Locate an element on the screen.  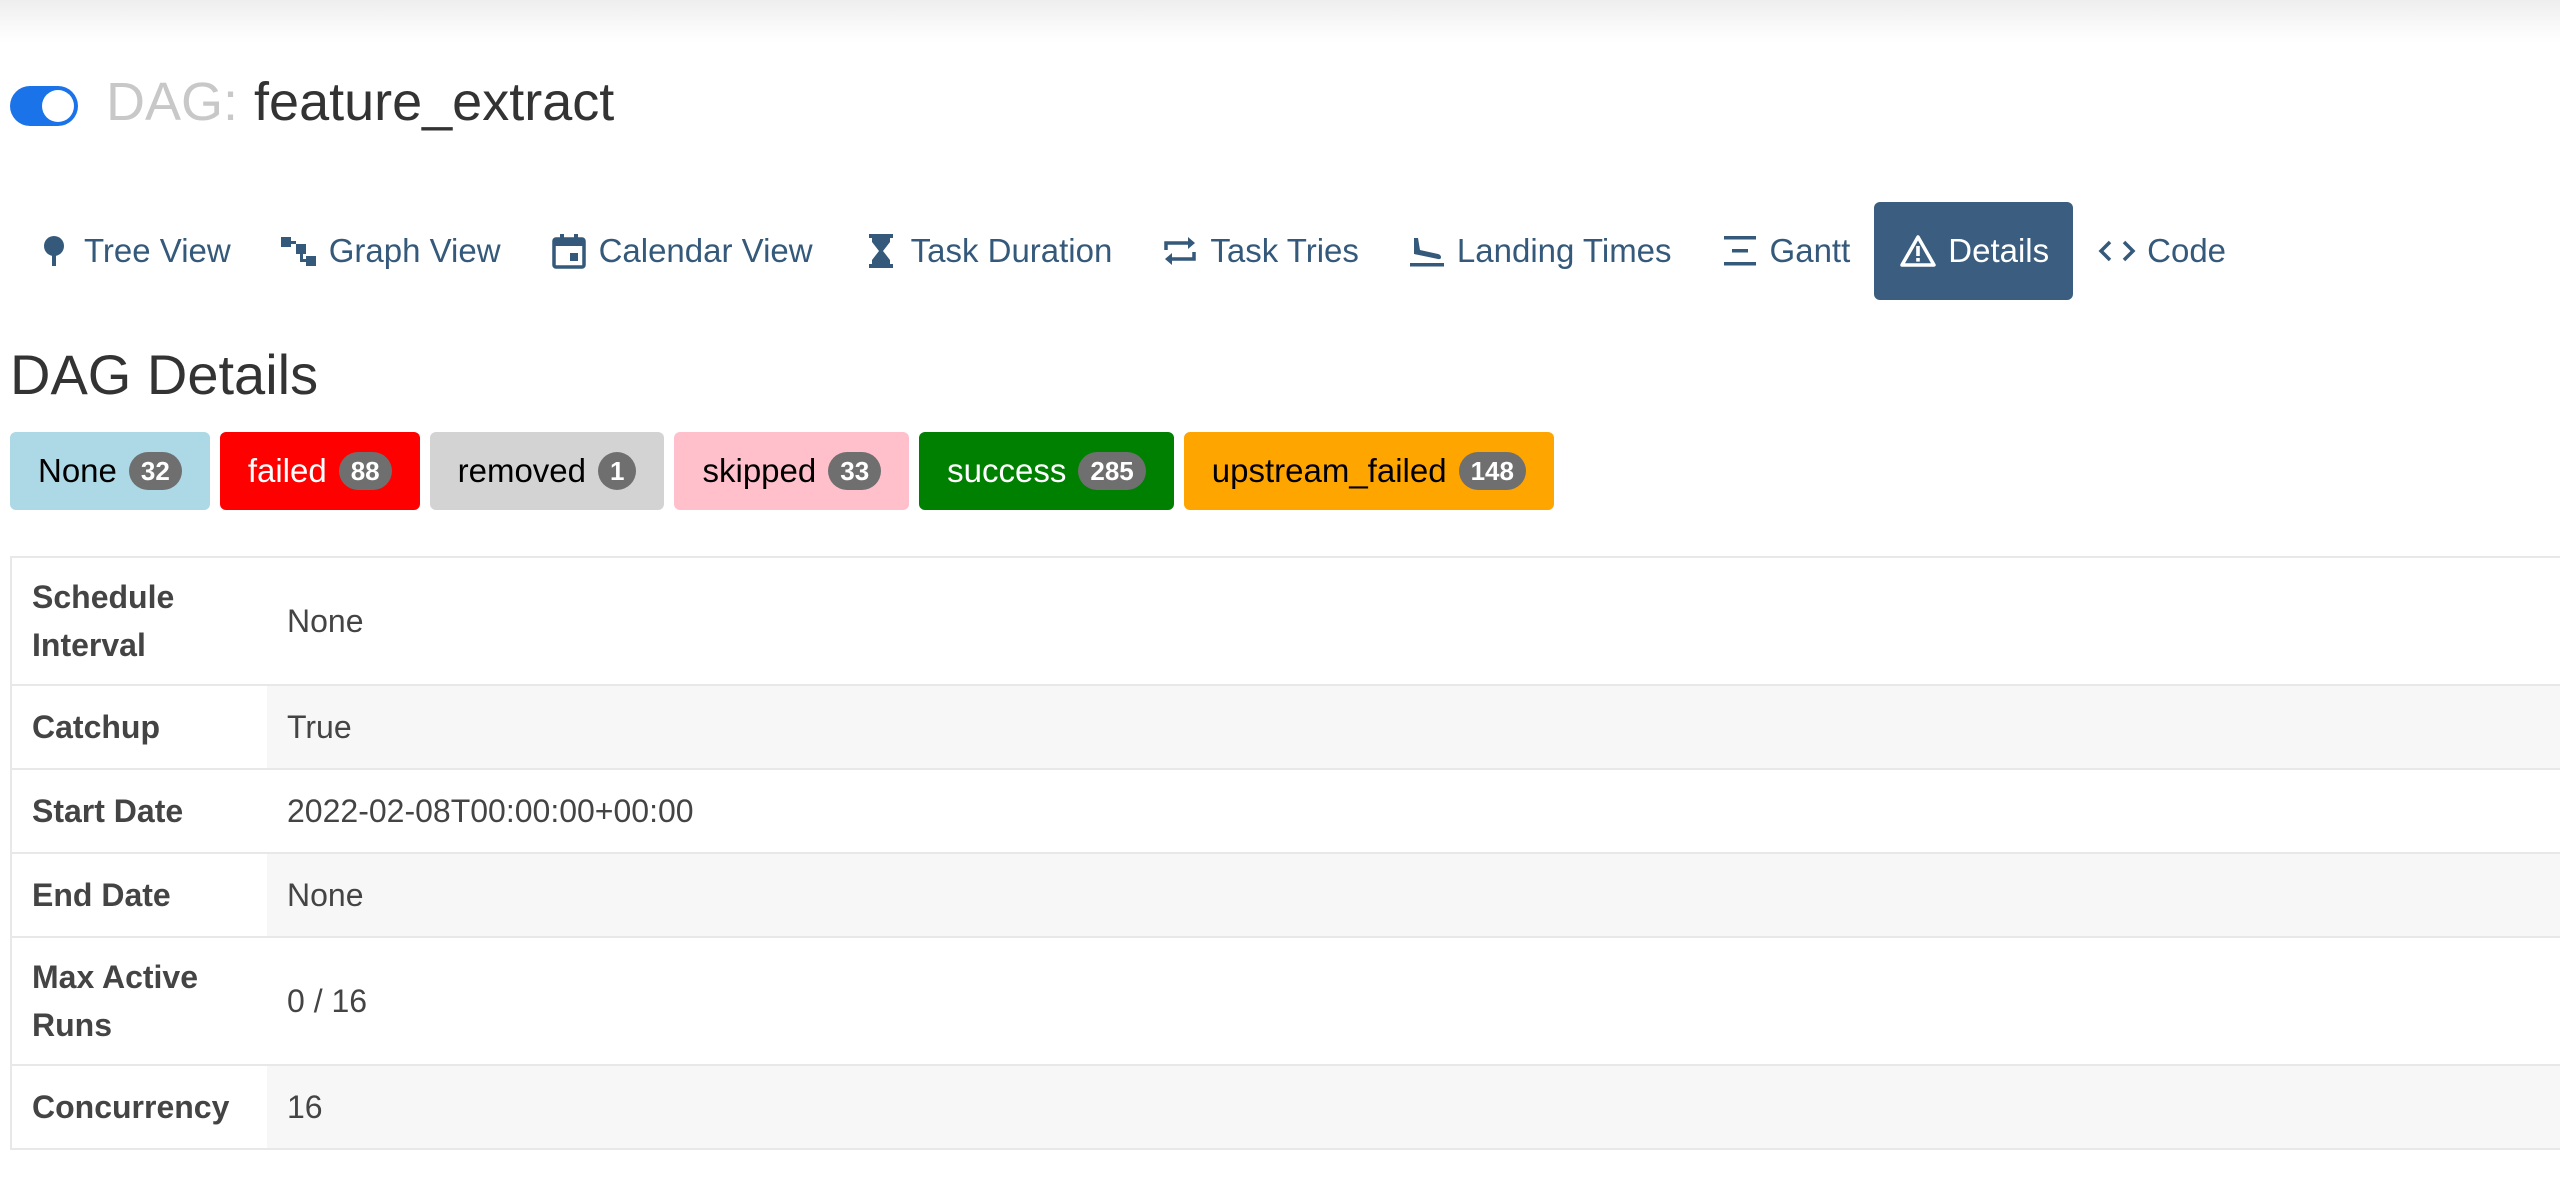
tab-calendar-view: Calendar View is located at coordinates (681, 251).